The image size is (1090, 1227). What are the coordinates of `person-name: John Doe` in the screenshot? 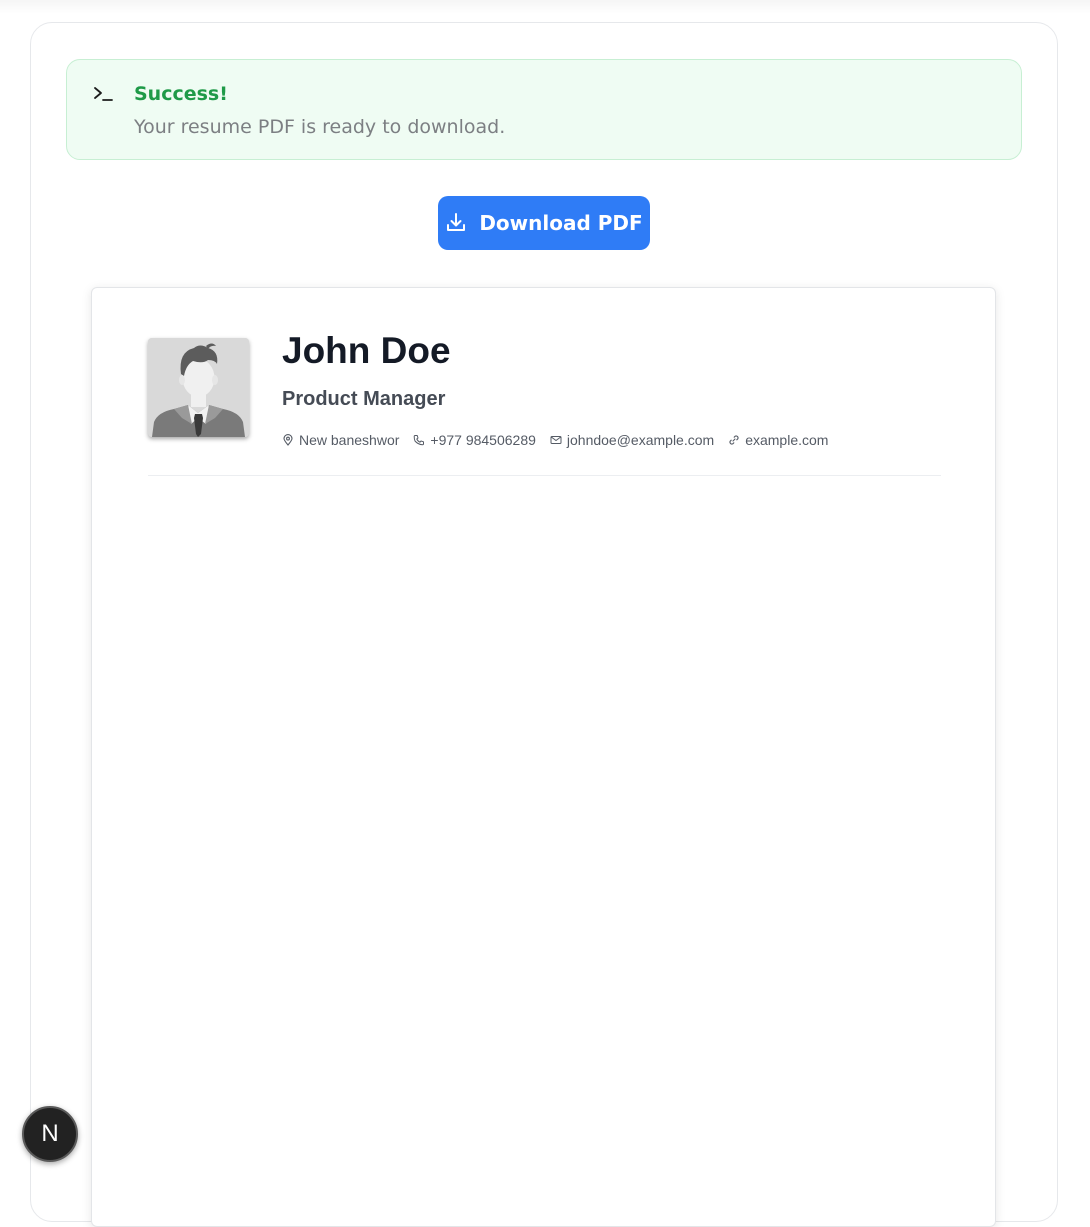 It's located at (366, 350).